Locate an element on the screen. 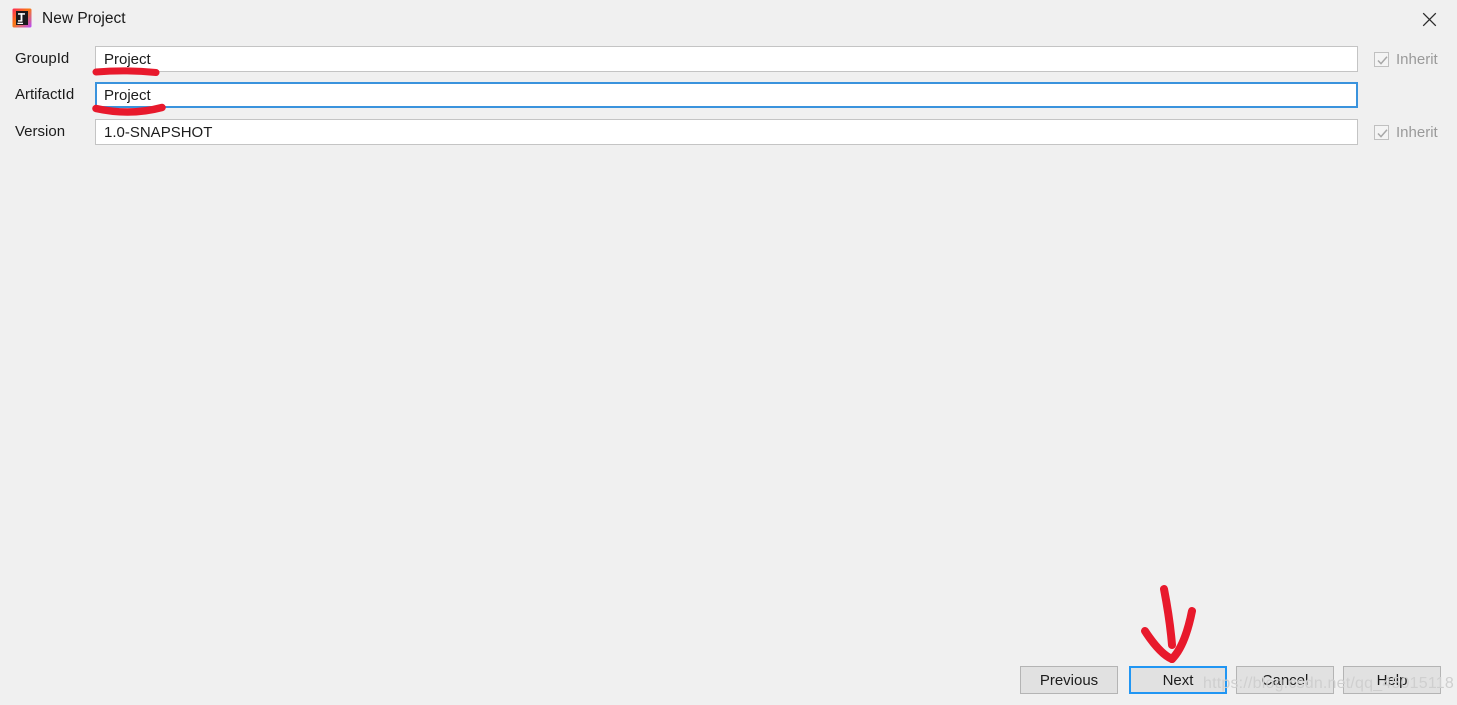  version-label: Version is located at coordinates (40, 131).